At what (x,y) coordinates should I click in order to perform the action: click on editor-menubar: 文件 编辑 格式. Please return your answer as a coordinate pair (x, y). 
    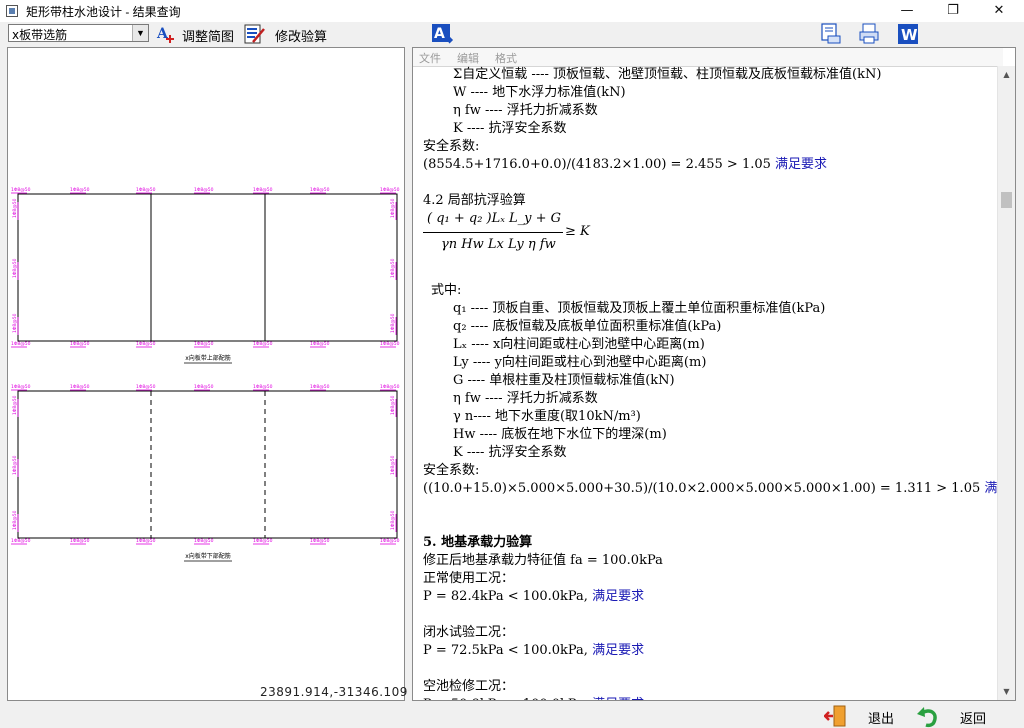
    Looking at the image, I should click on (708, 57).